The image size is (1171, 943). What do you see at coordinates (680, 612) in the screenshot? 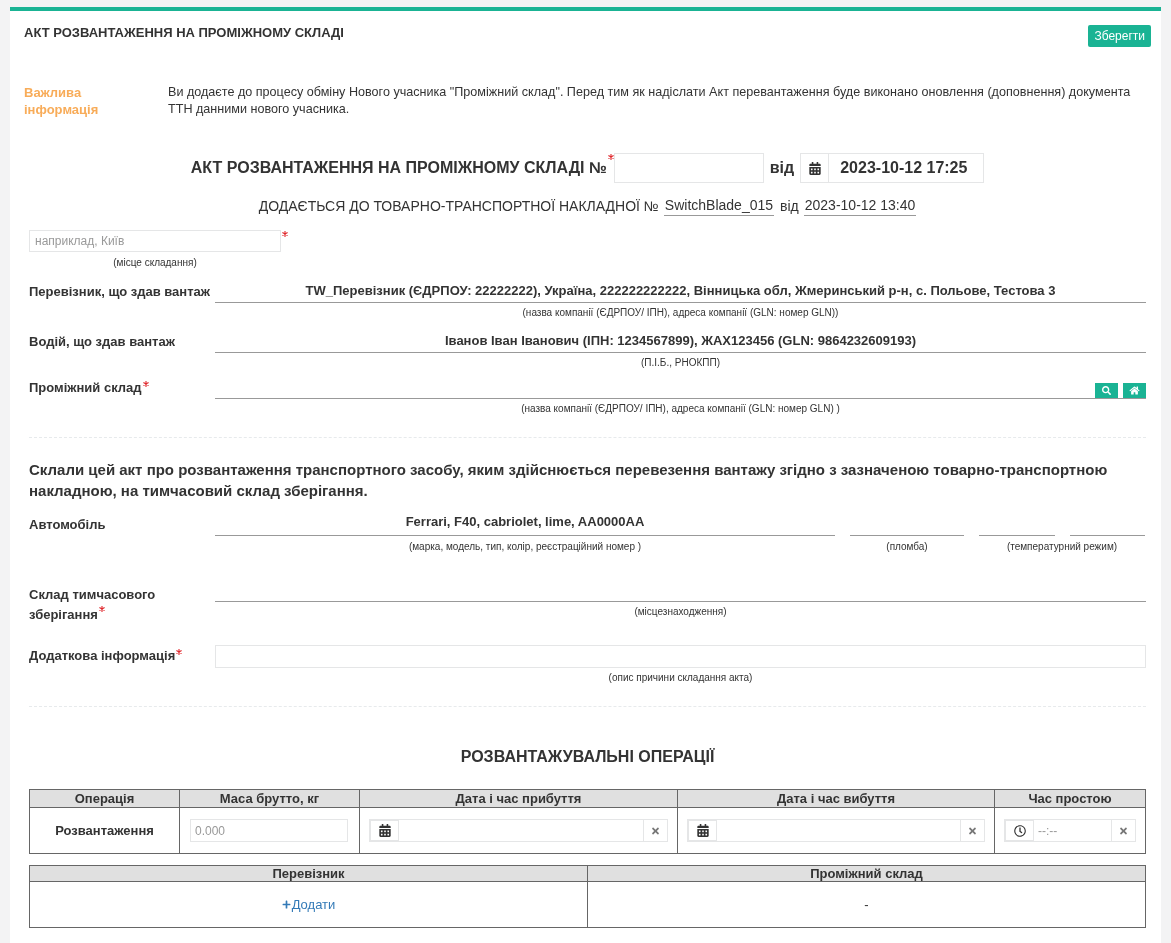
I see `field-caption: (місцезнаходження)` at bounding box center [680, 612].